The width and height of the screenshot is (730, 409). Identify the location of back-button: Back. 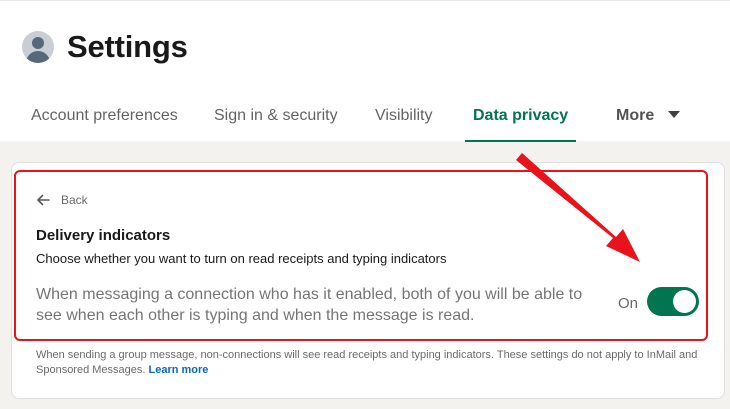
(62, 200).